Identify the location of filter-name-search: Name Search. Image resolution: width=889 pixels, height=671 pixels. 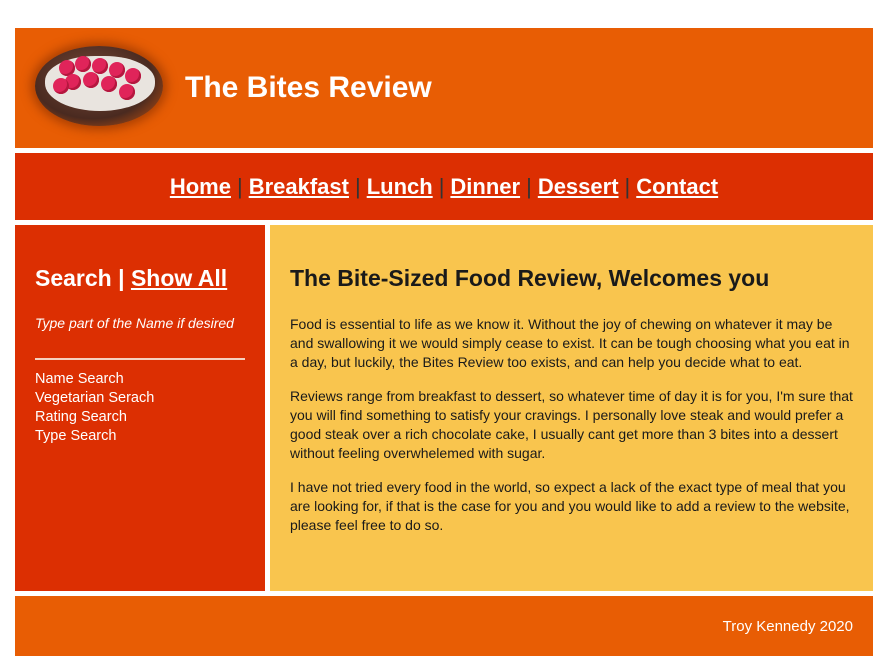
(94, 379).